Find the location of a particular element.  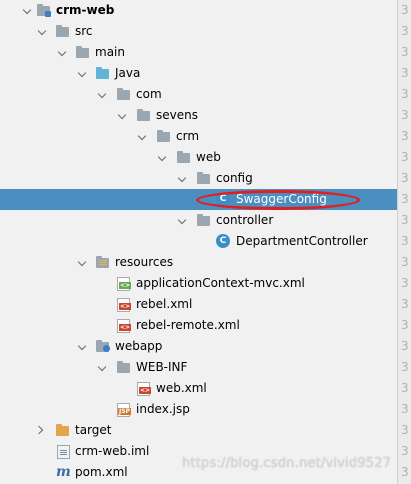

tree-item-crm: crm is located at coordinates (199, 136).